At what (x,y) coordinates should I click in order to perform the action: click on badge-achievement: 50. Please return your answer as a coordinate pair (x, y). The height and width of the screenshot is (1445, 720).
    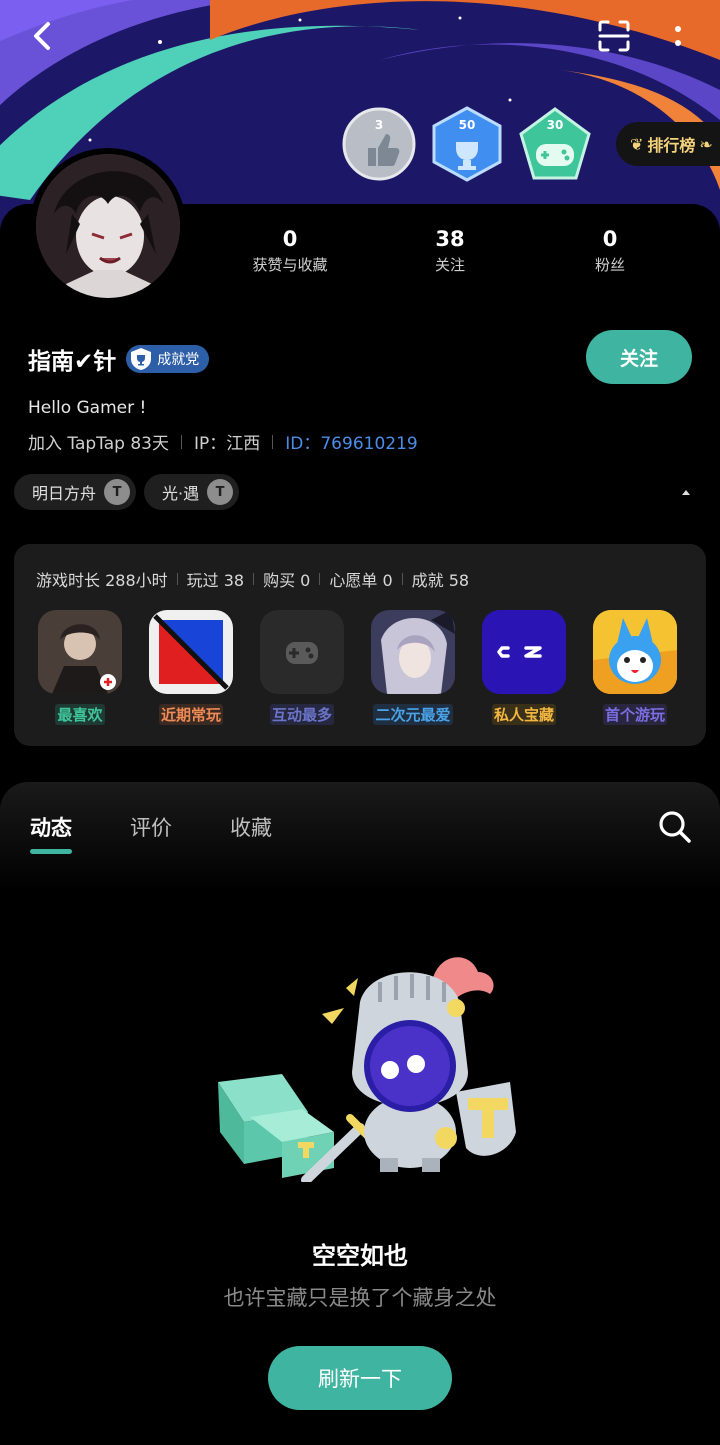
    Looking at the image, I should click on (467, 144).